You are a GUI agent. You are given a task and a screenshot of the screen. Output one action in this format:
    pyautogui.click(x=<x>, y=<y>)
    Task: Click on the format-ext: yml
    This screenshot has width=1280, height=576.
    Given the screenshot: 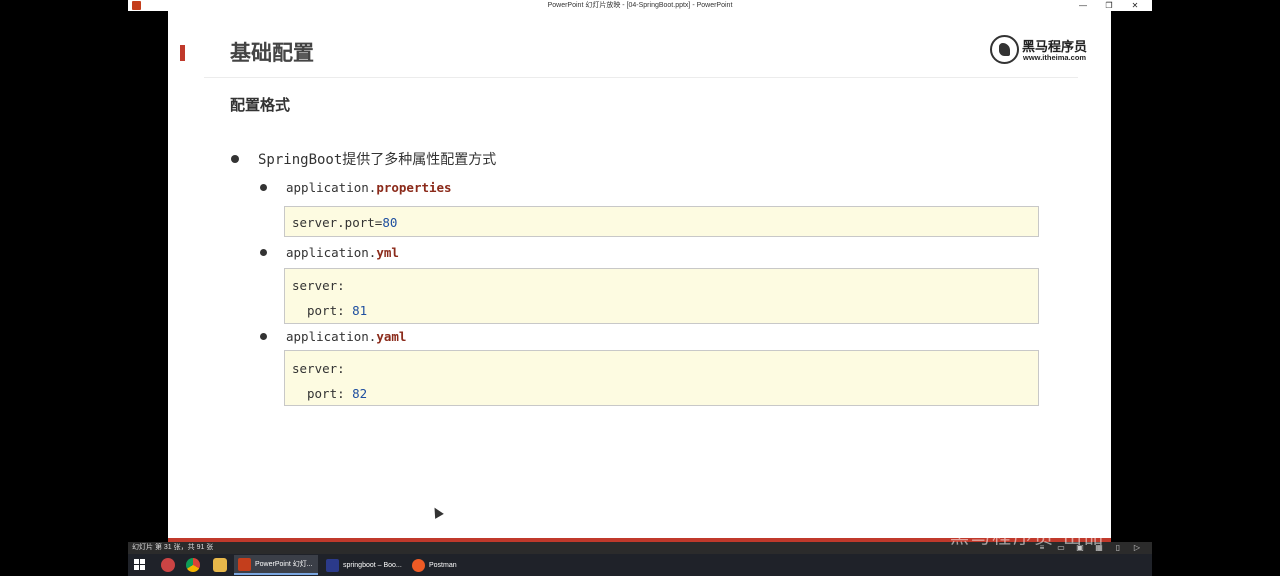 What is the action you would take?
    pyautogui.click(x=387, y=252)
    